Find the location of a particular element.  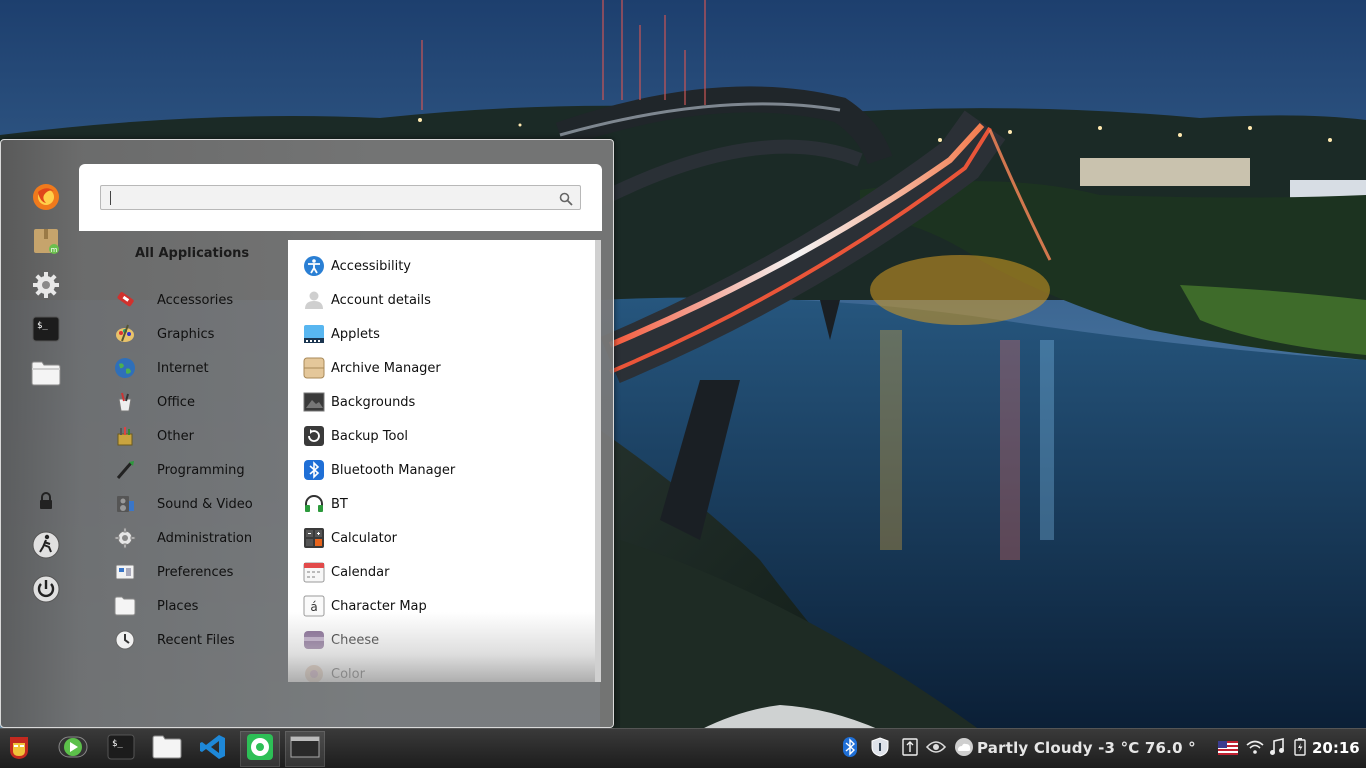

clock: 20:16 is located at coordinates (1336, 748).